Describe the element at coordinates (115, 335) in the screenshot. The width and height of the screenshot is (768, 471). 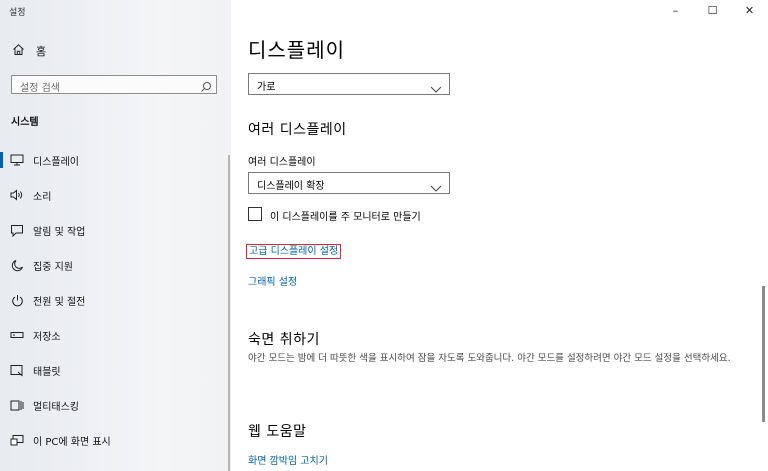
I see `sidebar-item-storage: 저장소` at that location.